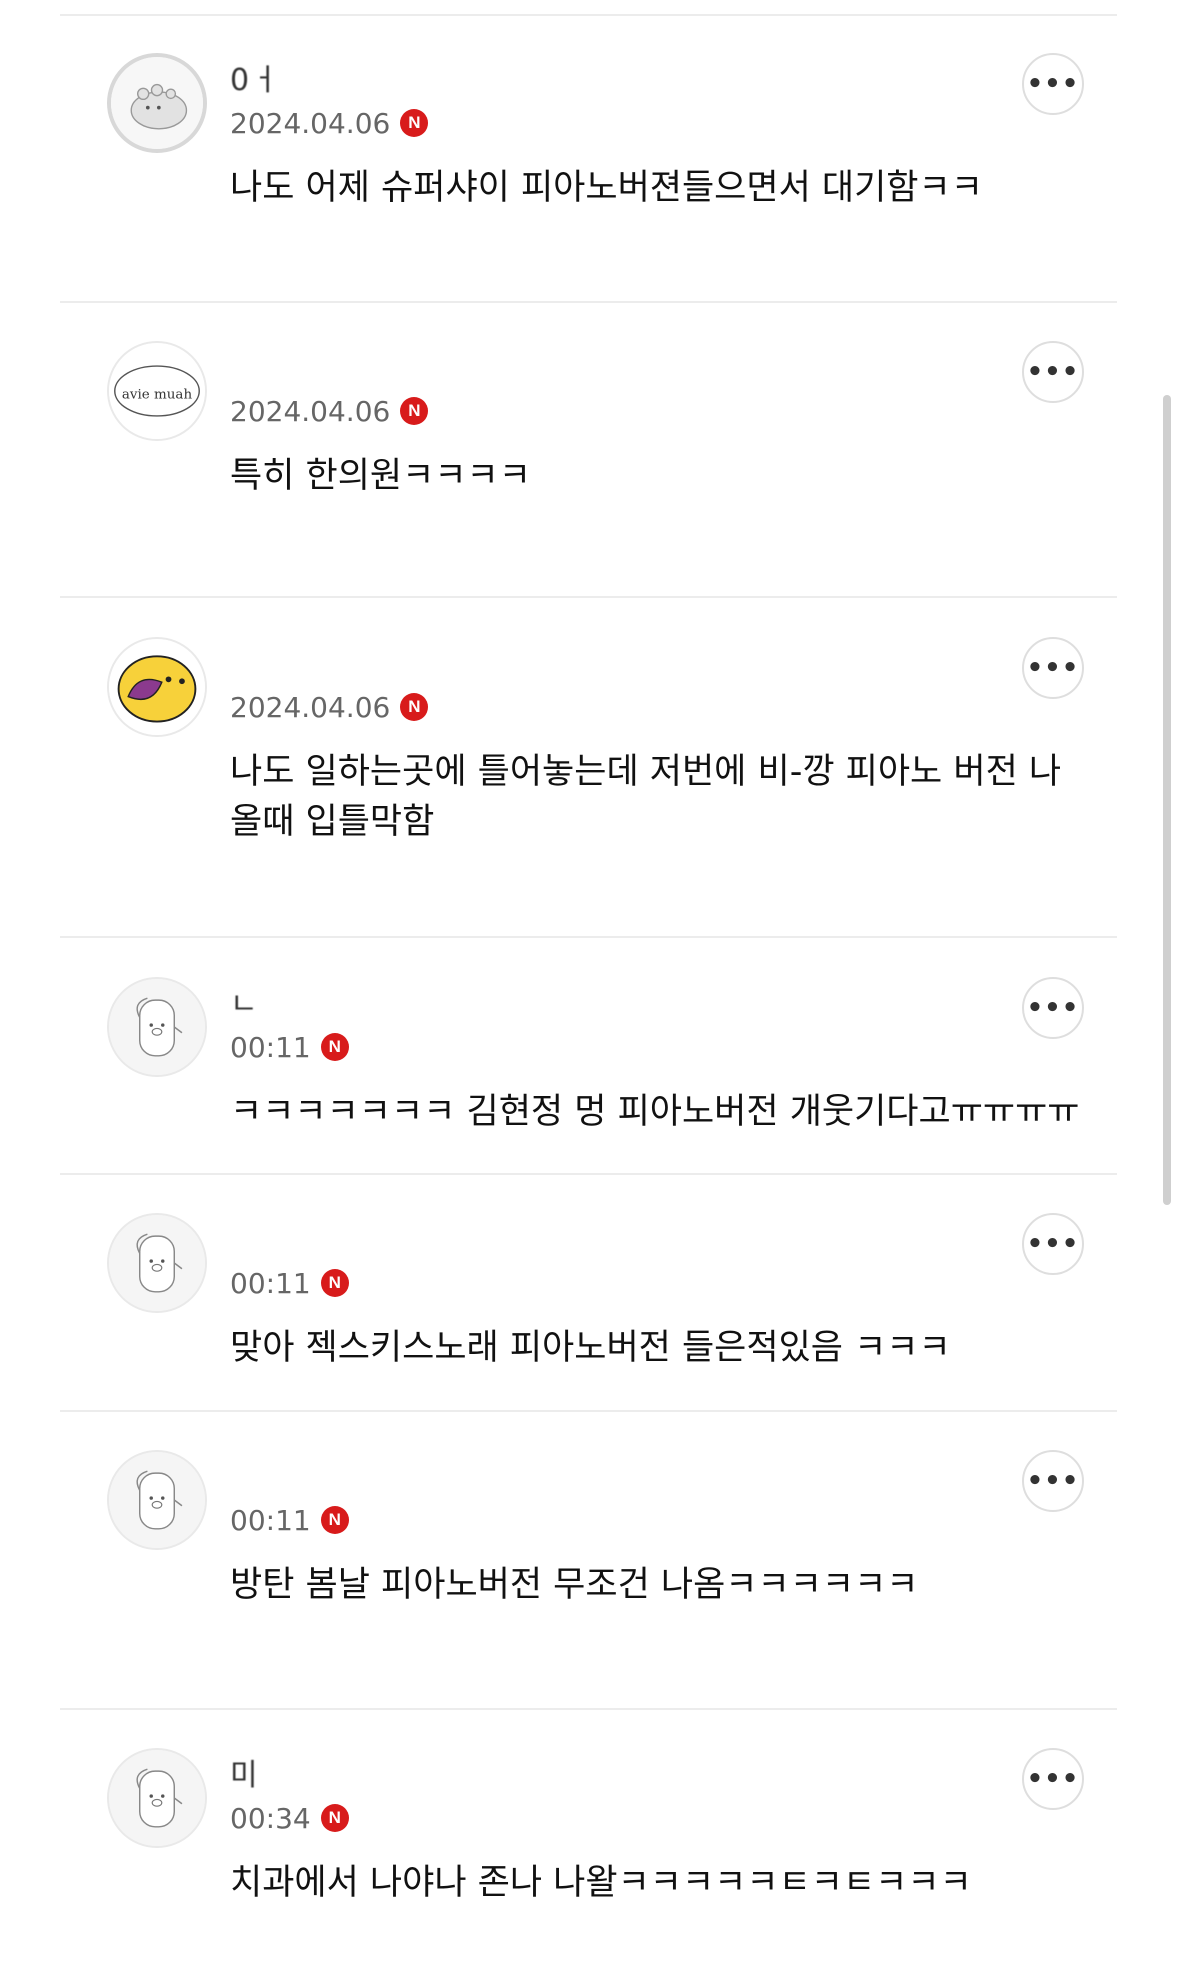 The width and height of the screenshot is (1179, 1963). Describe the element at coordinates (601, 1883) in the screenshot. I see `comment-text: 치과에서 나야나 존나 나왈ㅋㅋㅋㅋㅋㅌㅋㅌㅋㅋㅋ` at that location.